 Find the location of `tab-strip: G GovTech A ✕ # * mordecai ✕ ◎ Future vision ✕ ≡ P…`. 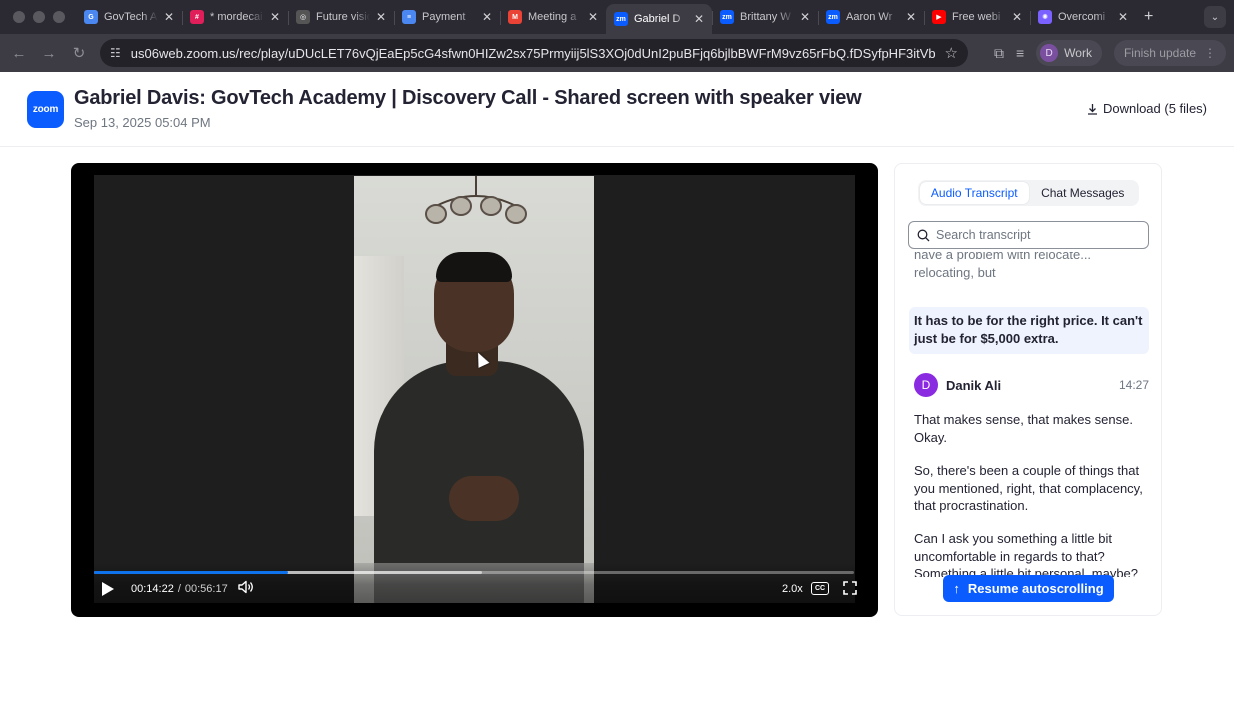

tab-strip: G GovTech A ✕ # * mordecai ✕ ◎ Future vision ✕ ≡ P… is located at coordinates (606, 17).